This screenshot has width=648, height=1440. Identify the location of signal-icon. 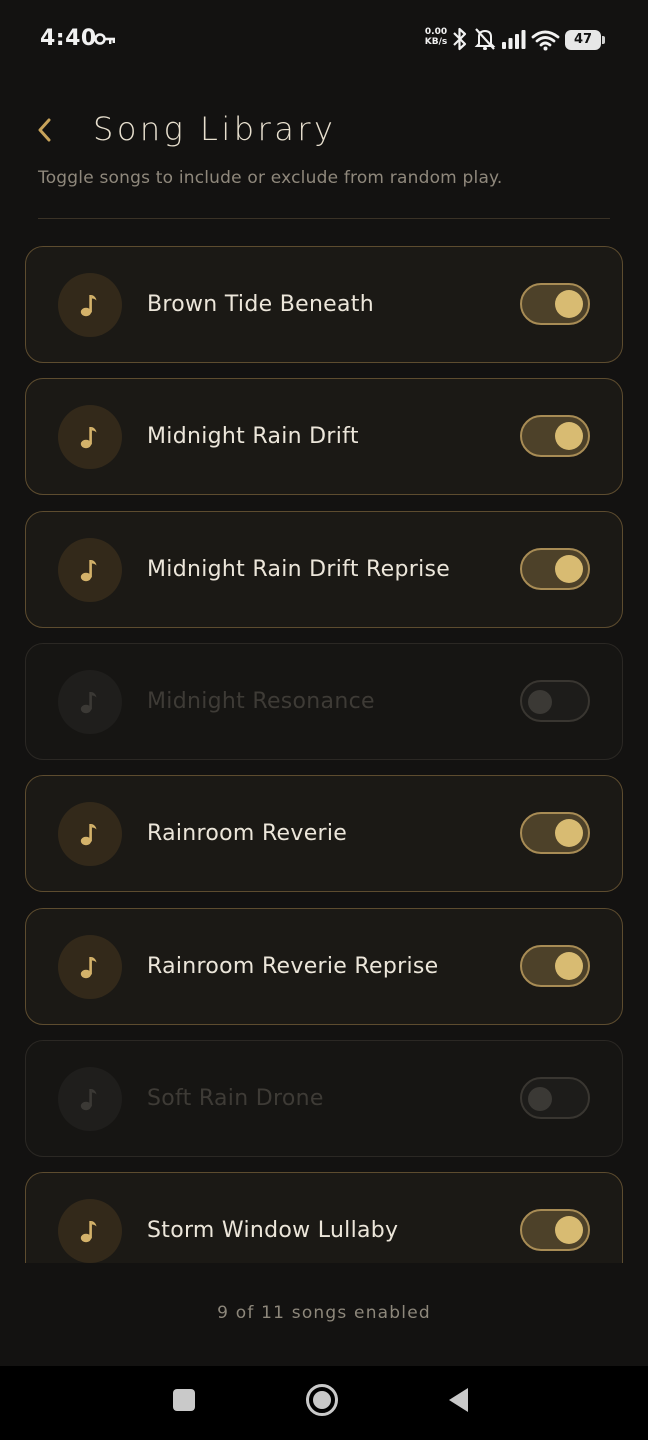
(514, 39).